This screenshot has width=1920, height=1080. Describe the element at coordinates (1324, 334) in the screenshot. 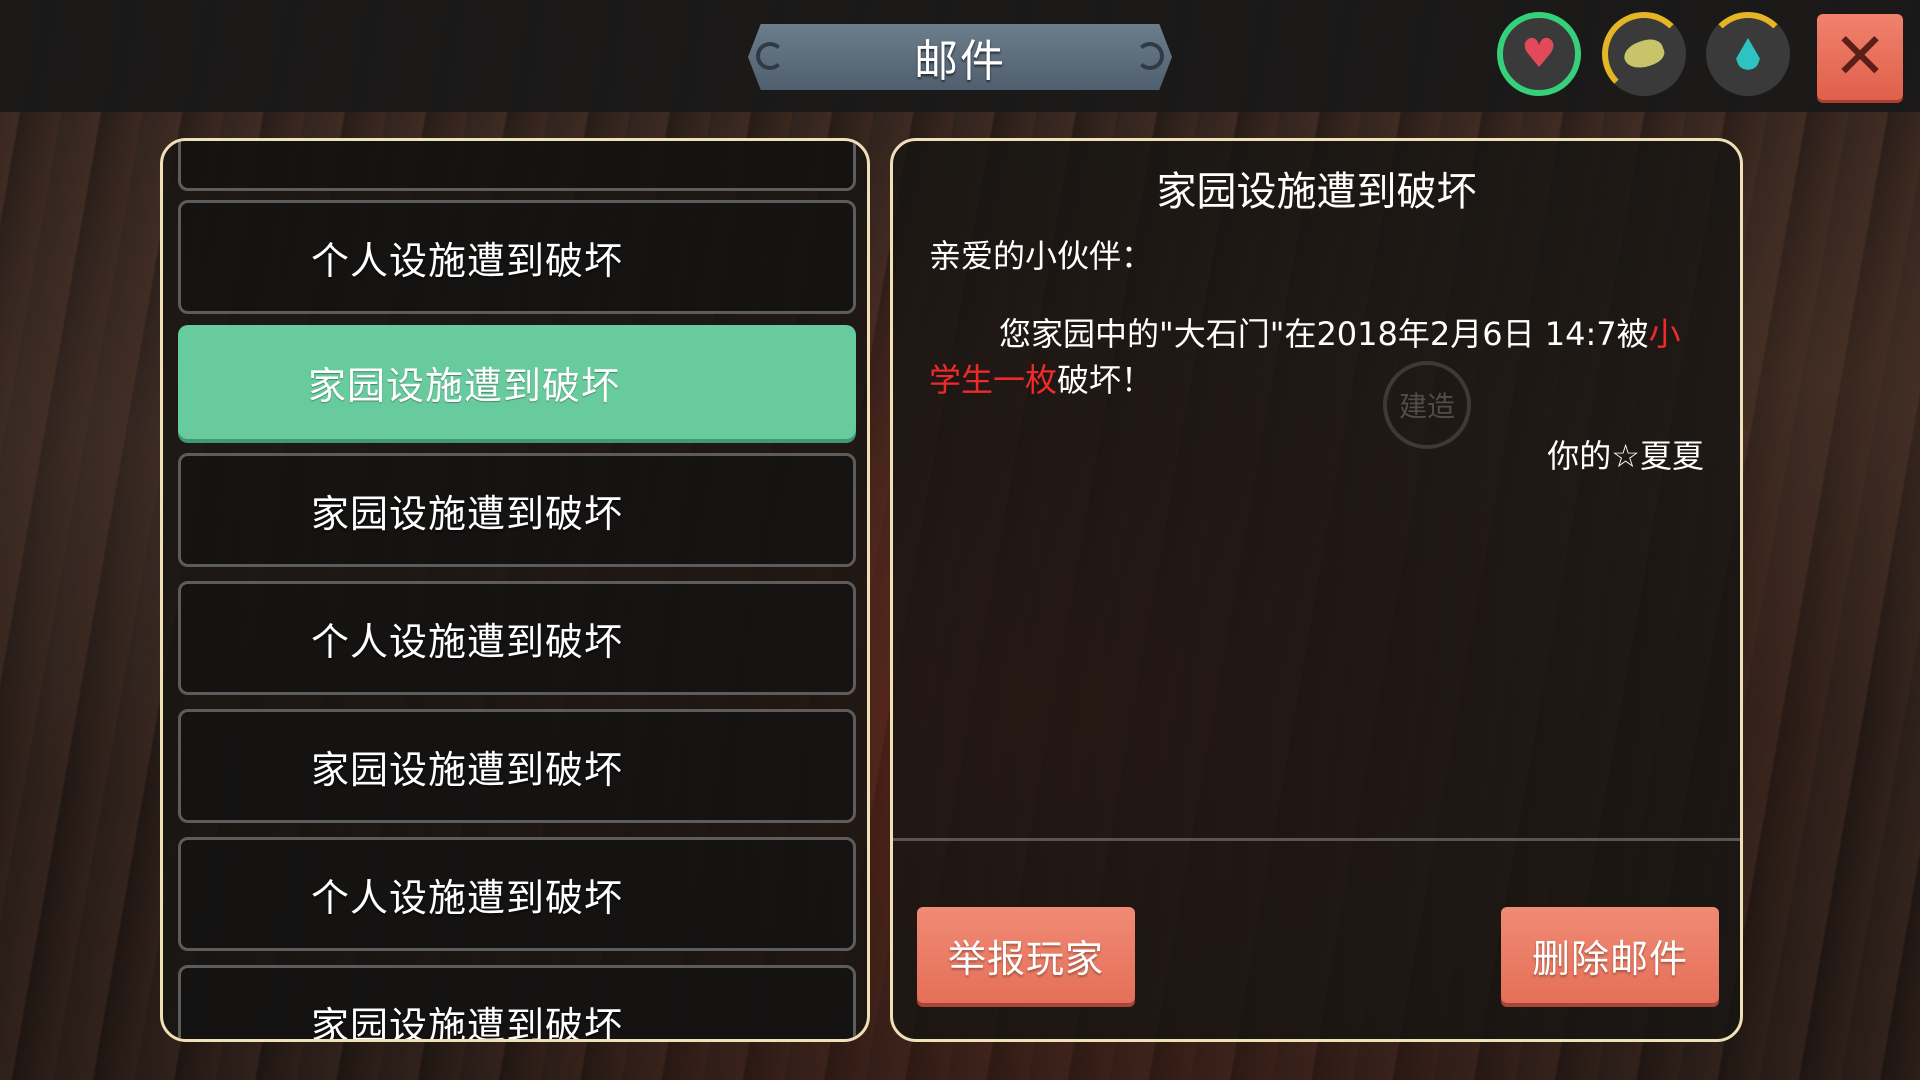

I see `mail-body-text: 您家园中的"大石门"在2018年2月6日 14:7被` at that location.